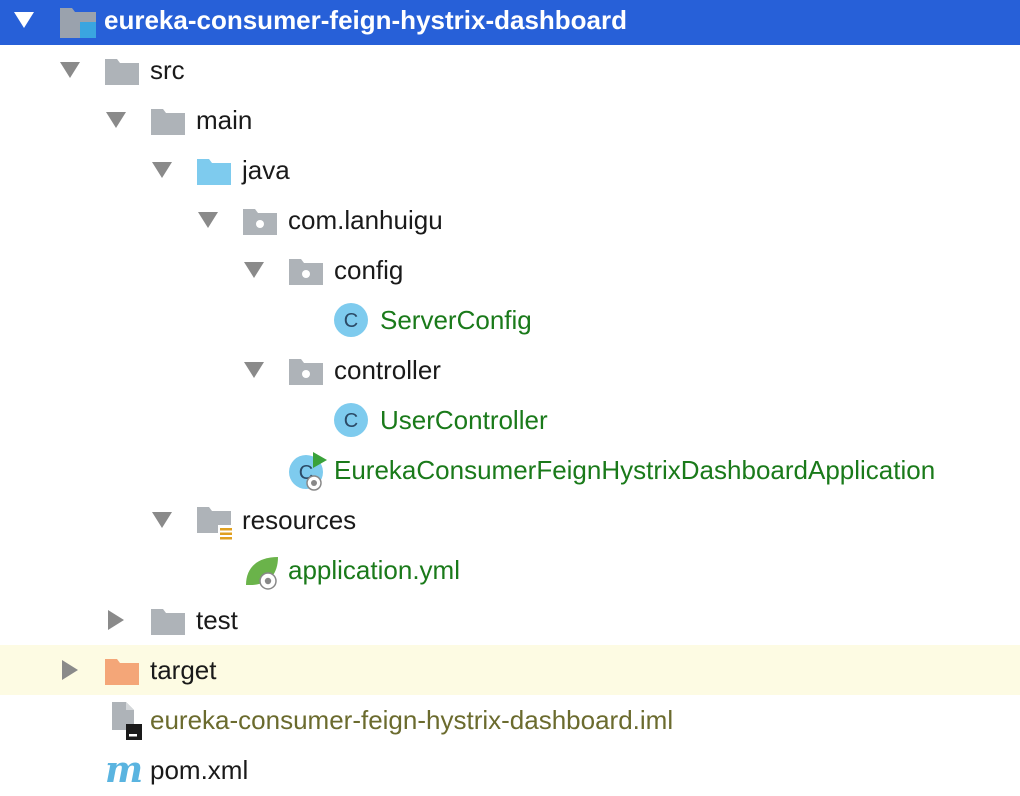 This screenshot has width=1020, height=796. What do you see at coordinates (464, 420) in the screenshot?
I see `tree-item-label: UserController` at bounding box center [464, 420].